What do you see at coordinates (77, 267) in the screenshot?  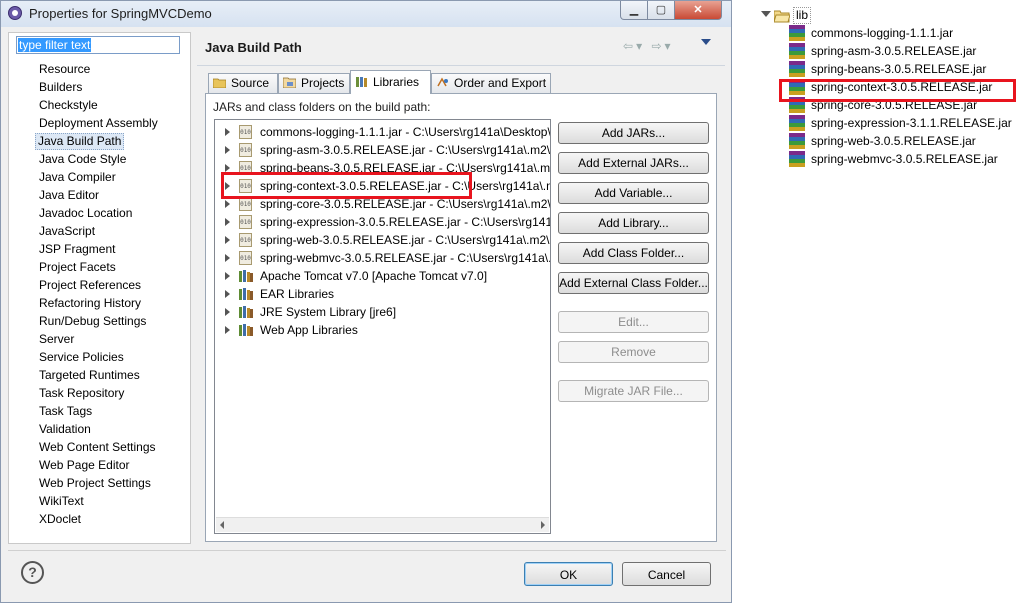 I see `tree-item-project-facets: Project Facets` at bounding box center [77, 267].